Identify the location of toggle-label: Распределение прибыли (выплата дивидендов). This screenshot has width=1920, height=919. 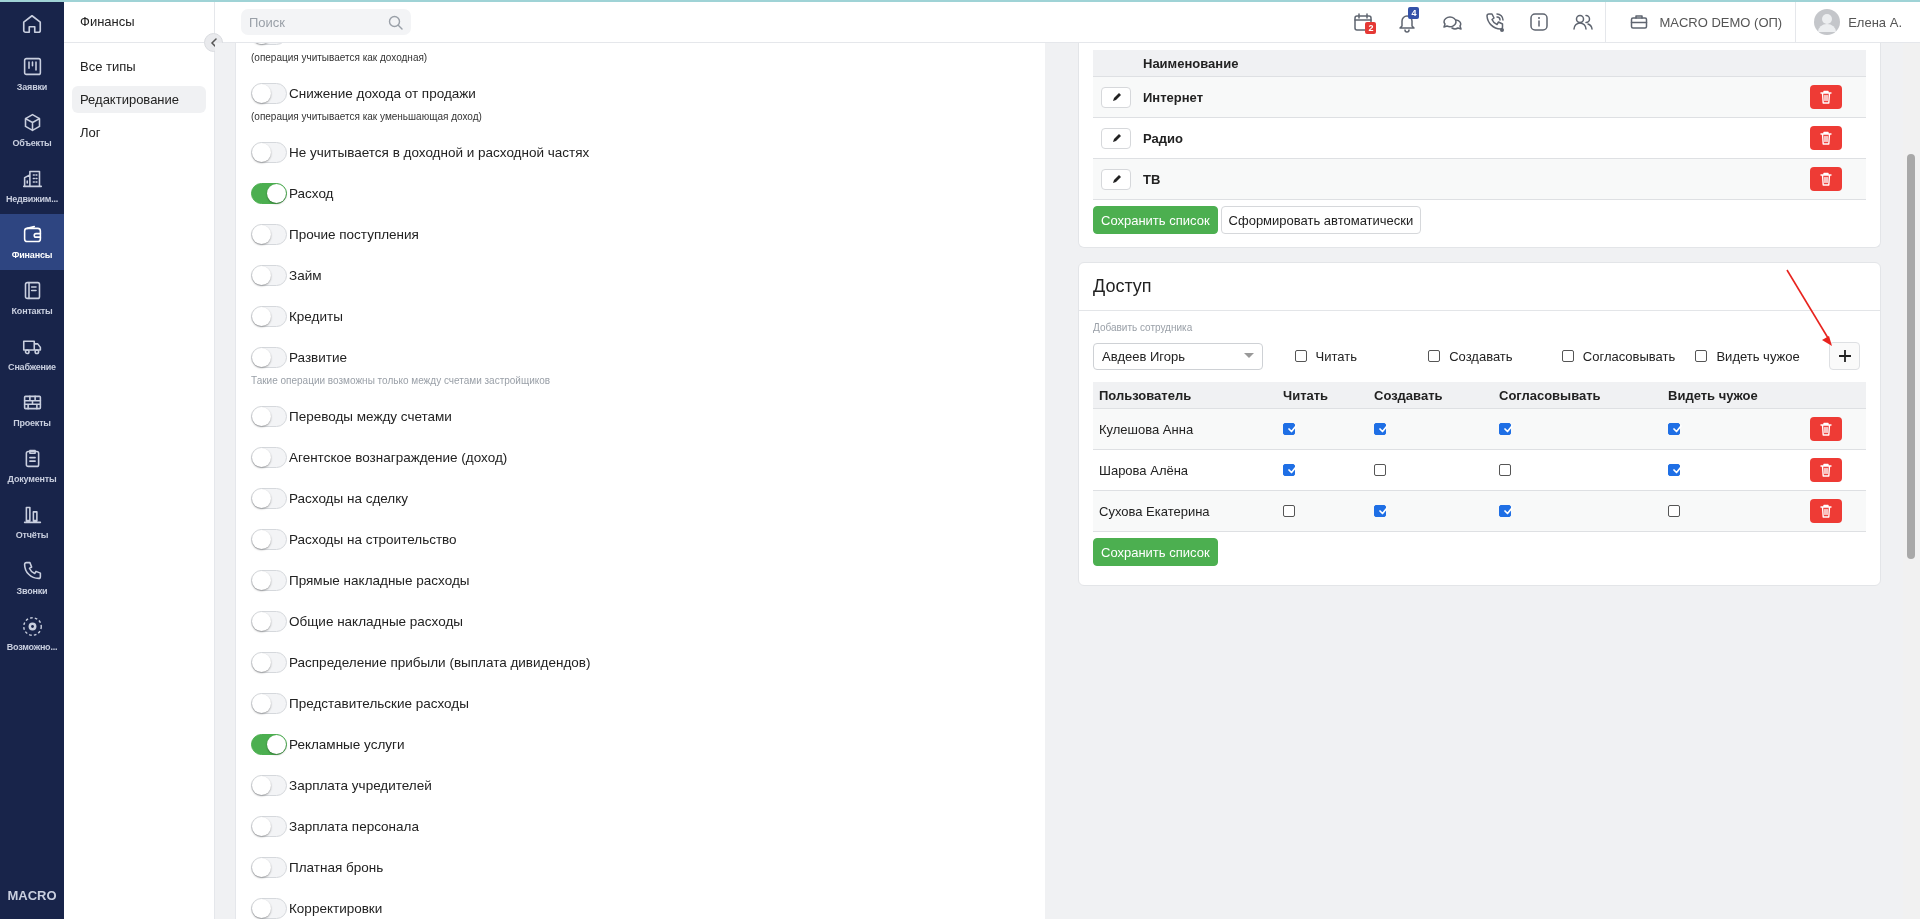
(440, 662).